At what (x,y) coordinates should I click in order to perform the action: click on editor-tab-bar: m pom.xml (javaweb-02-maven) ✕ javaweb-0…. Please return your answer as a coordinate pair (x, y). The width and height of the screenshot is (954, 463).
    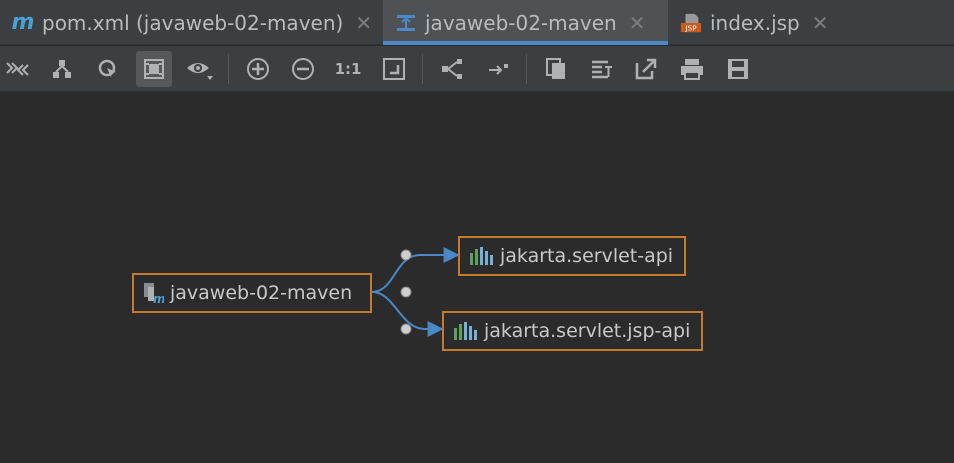
    Looking at the image, I should click on (477, 22).